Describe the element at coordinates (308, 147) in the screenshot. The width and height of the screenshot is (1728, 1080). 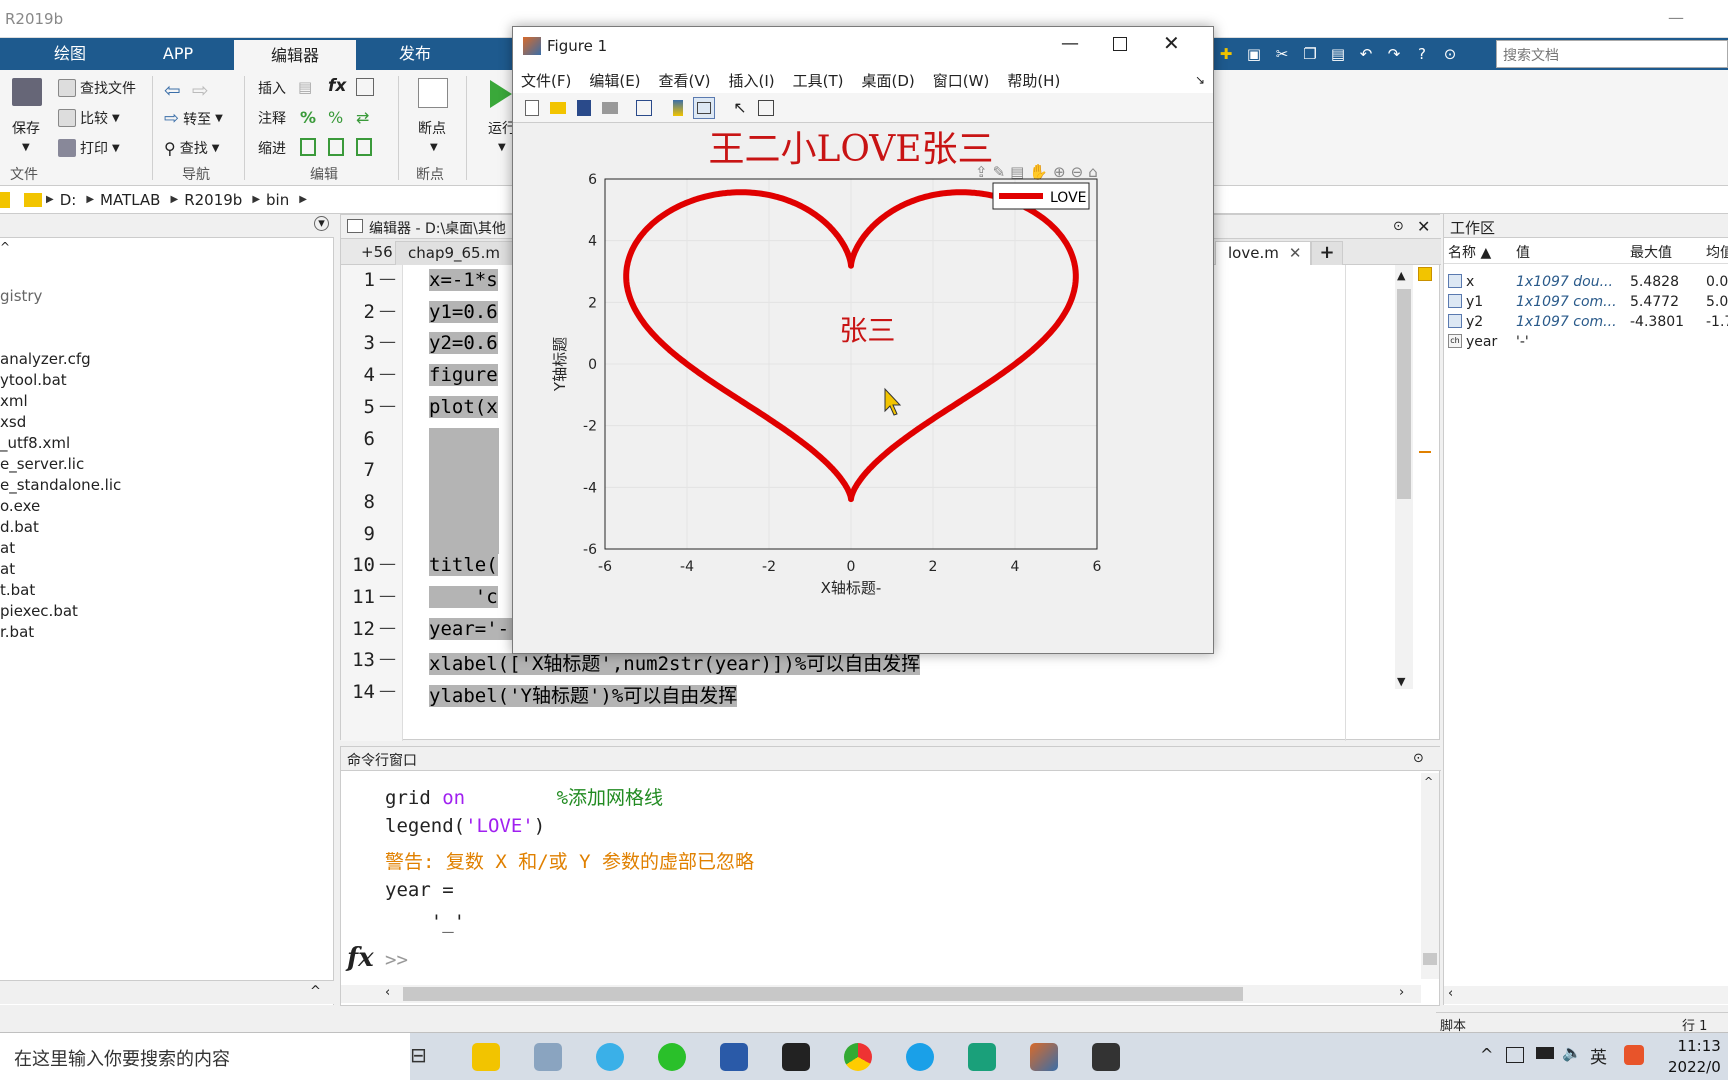
I see `smart-indent-icon` at that location.